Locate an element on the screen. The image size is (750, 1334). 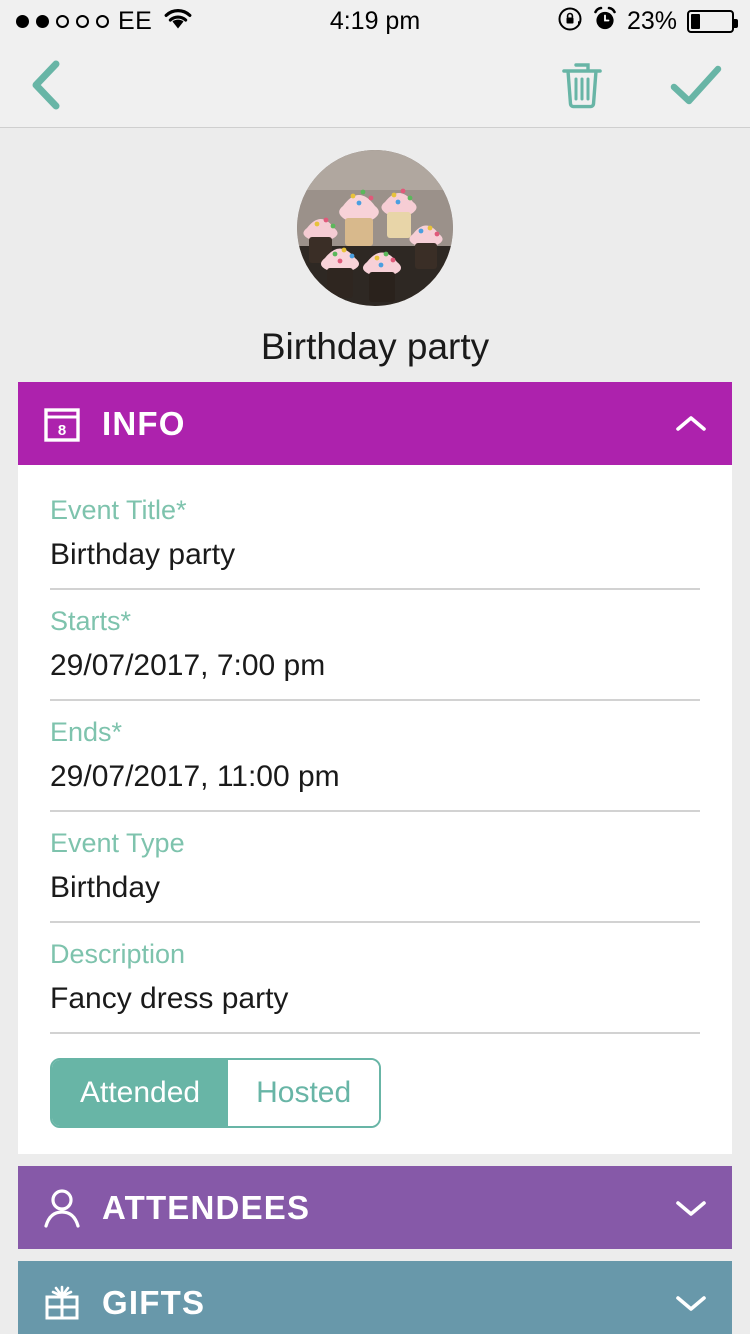
status-bar-left: EE is located at coordinates (104, 21).